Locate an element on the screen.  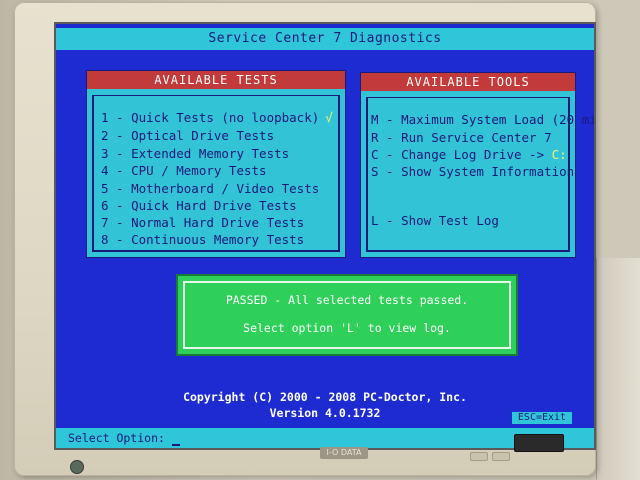
tool-item-show-log: L - Show Test Log is located at coordinates (435, 220).